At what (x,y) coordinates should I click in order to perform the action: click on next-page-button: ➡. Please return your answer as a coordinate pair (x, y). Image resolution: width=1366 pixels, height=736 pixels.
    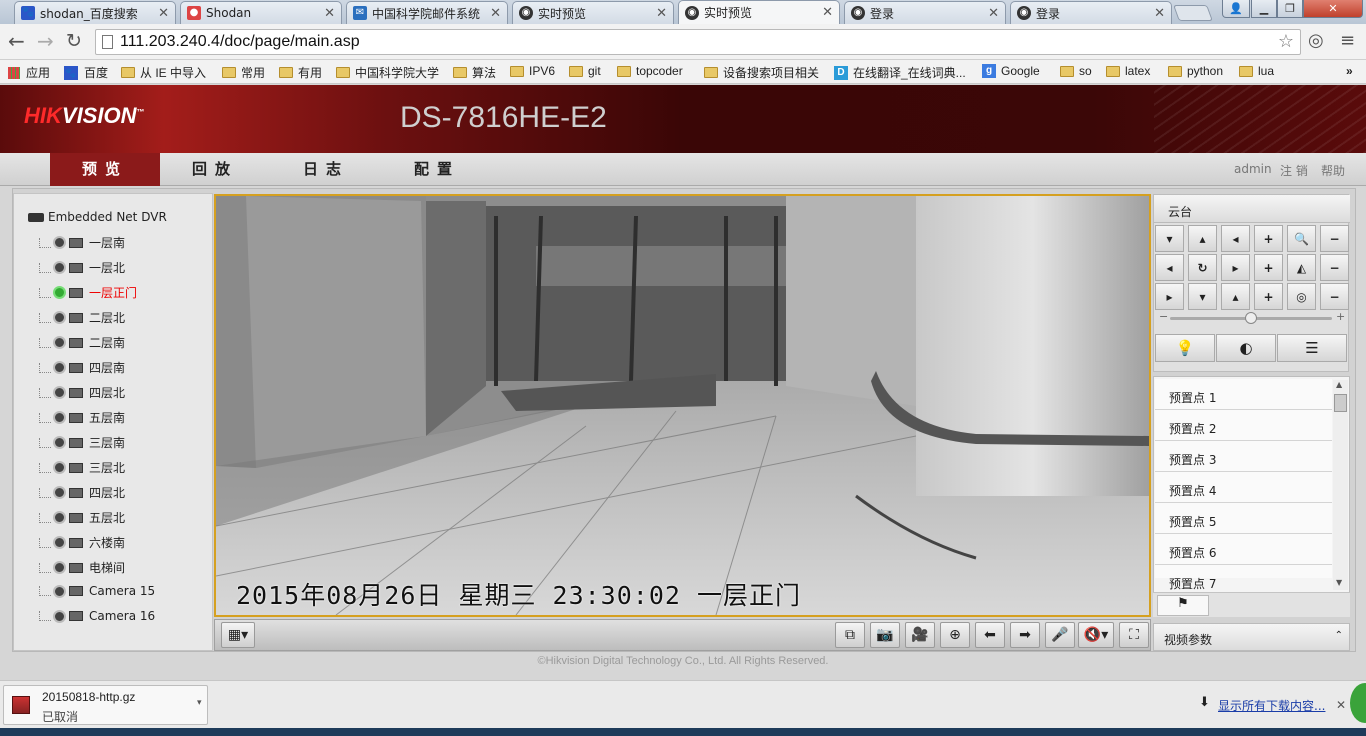
    Looking at the image, I should click on (1025, 635).